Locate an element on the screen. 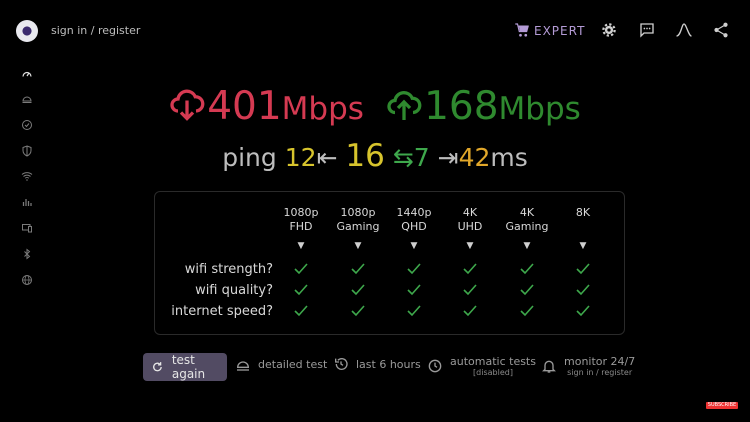 The height and width of the screenshot is (422, 750). row-label: wifi strength? is located at coordinates (228, 269).